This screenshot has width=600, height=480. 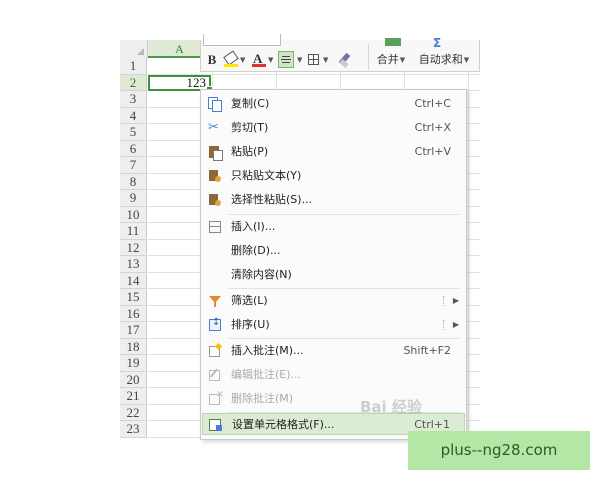 I want to click on fill-color-button: ▼, so click(x=235, y=59).